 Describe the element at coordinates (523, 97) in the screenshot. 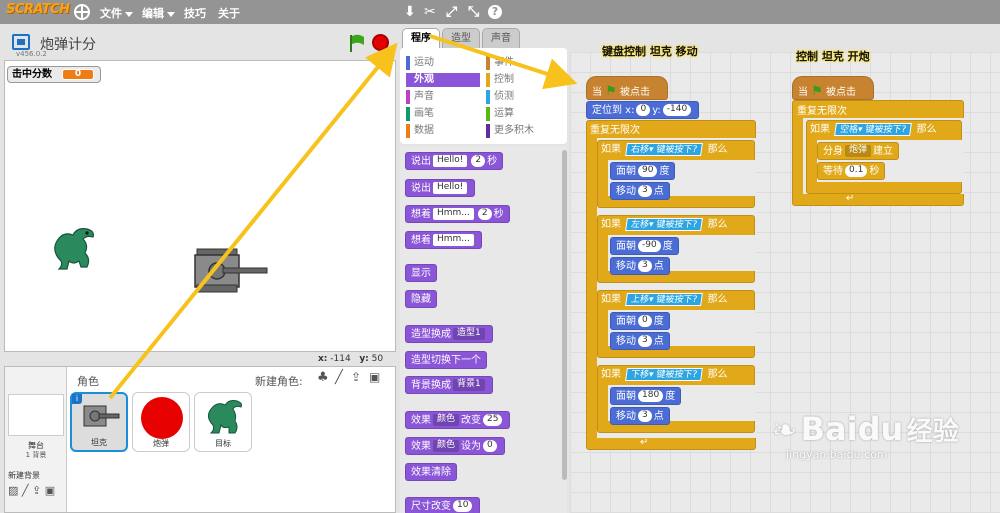

I see `category-sensing: 侦测` at that location.